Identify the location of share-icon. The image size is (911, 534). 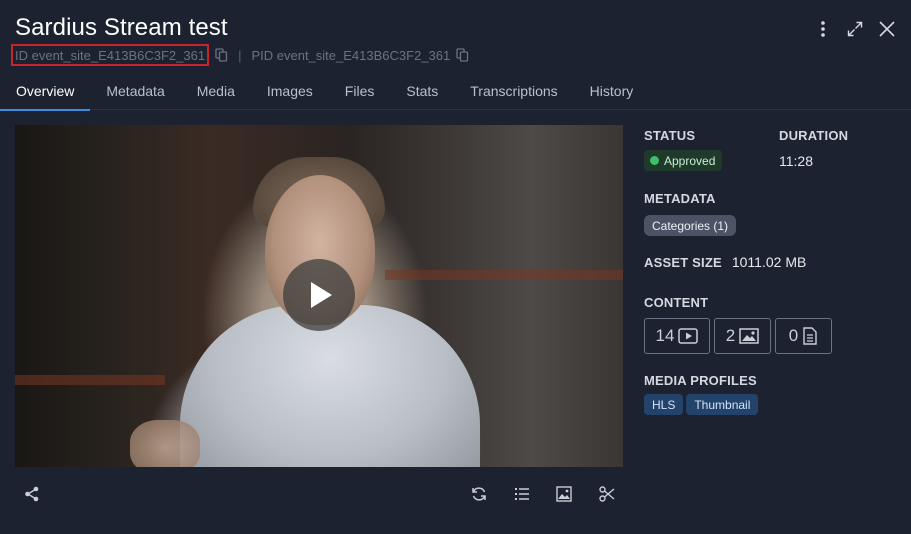
(32, 494).